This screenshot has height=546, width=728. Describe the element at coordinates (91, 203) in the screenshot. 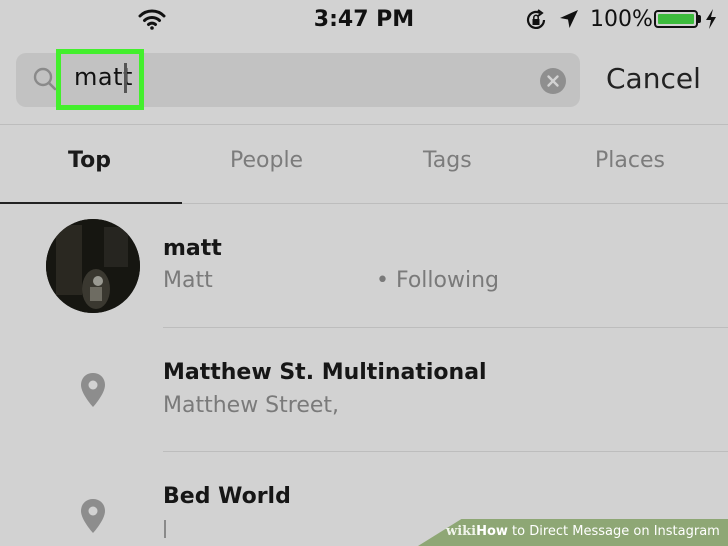

I see `active-tab-indicator` at that location.